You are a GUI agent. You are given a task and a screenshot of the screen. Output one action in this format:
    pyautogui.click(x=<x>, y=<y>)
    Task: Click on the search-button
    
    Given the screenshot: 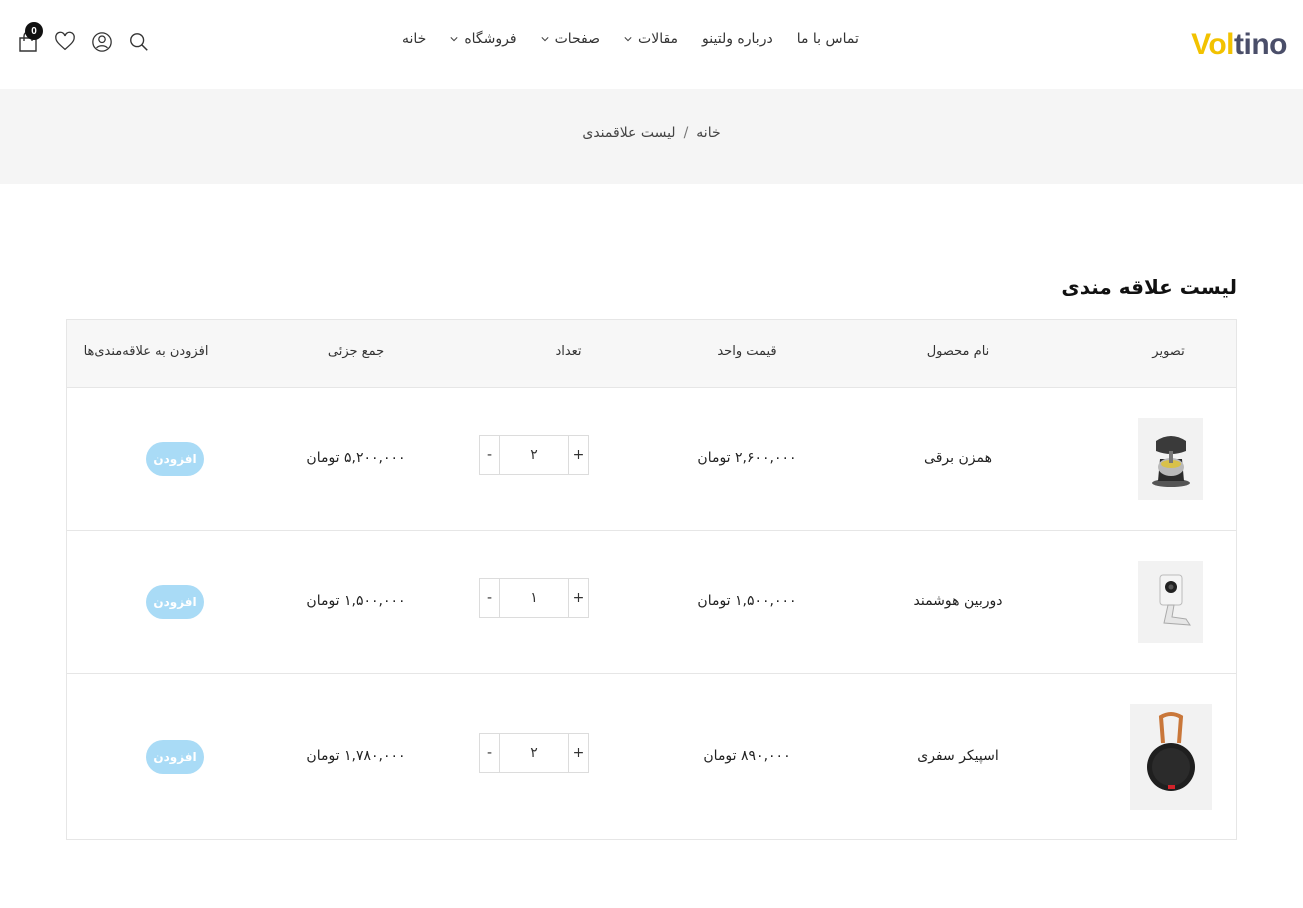 What is the action you would take?
    pyautogui.click(x=139, y=42)
    